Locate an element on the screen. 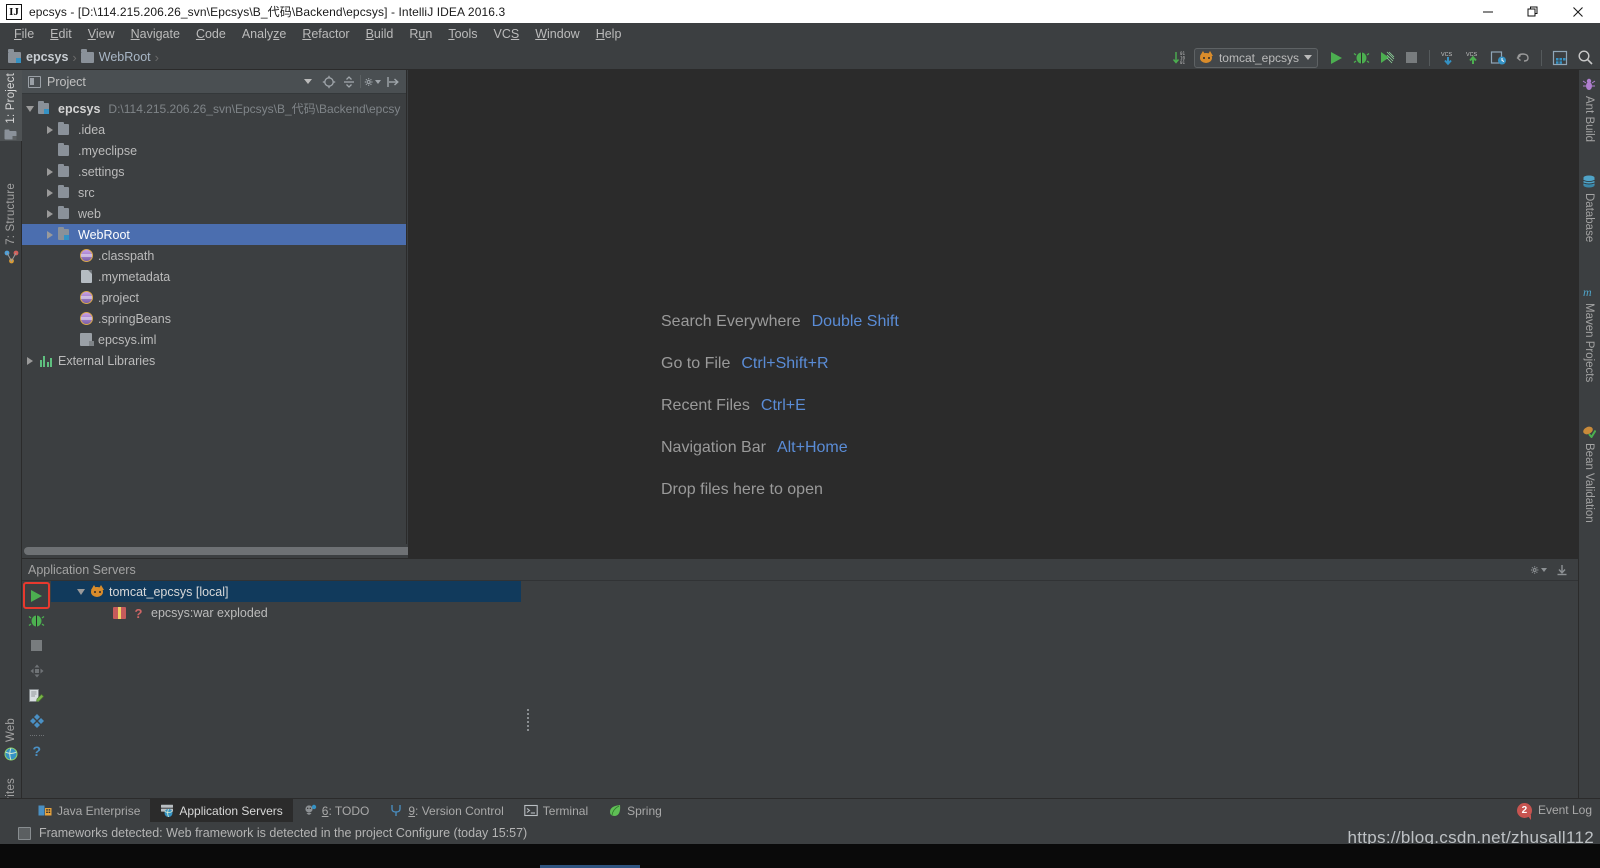 Image resolution: width=1600 pixels, height=868 pixels. menu-refactor: Refactor is located at coordinates (325, 34).